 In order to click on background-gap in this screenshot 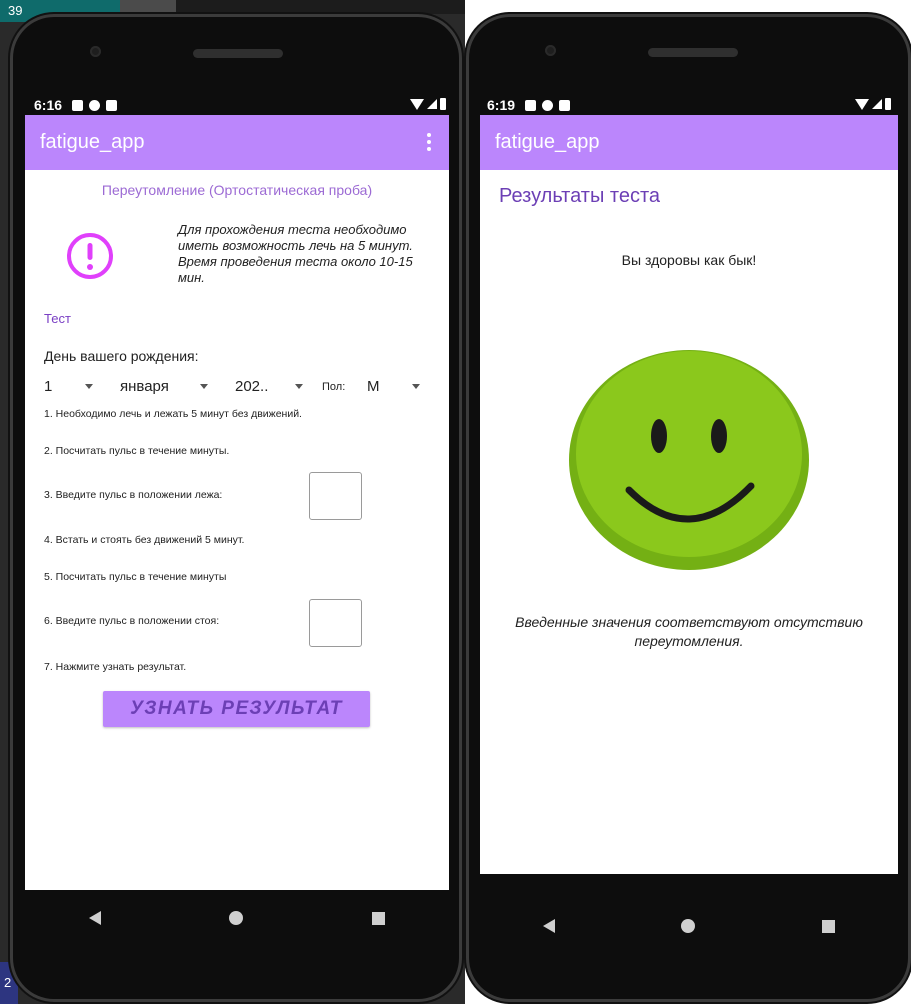, I will do `click(148, 7)`.